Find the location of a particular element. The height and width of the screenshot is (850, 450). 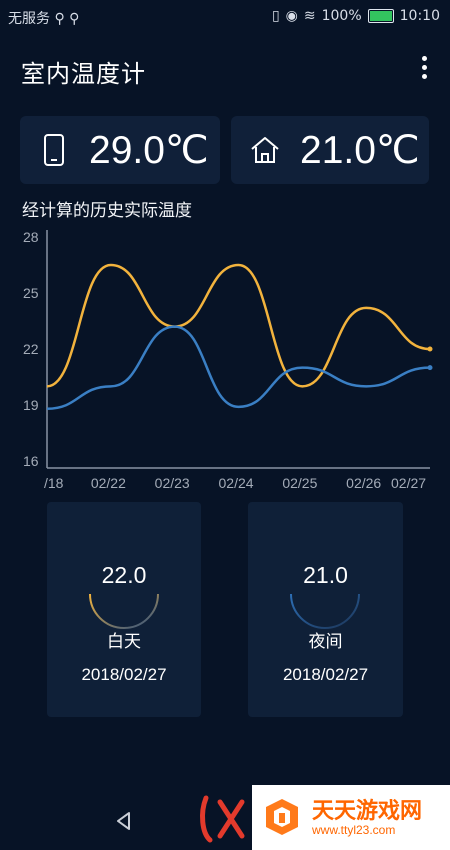

daytime-temp-value: 22.0 is located at coordinates (124, 575).